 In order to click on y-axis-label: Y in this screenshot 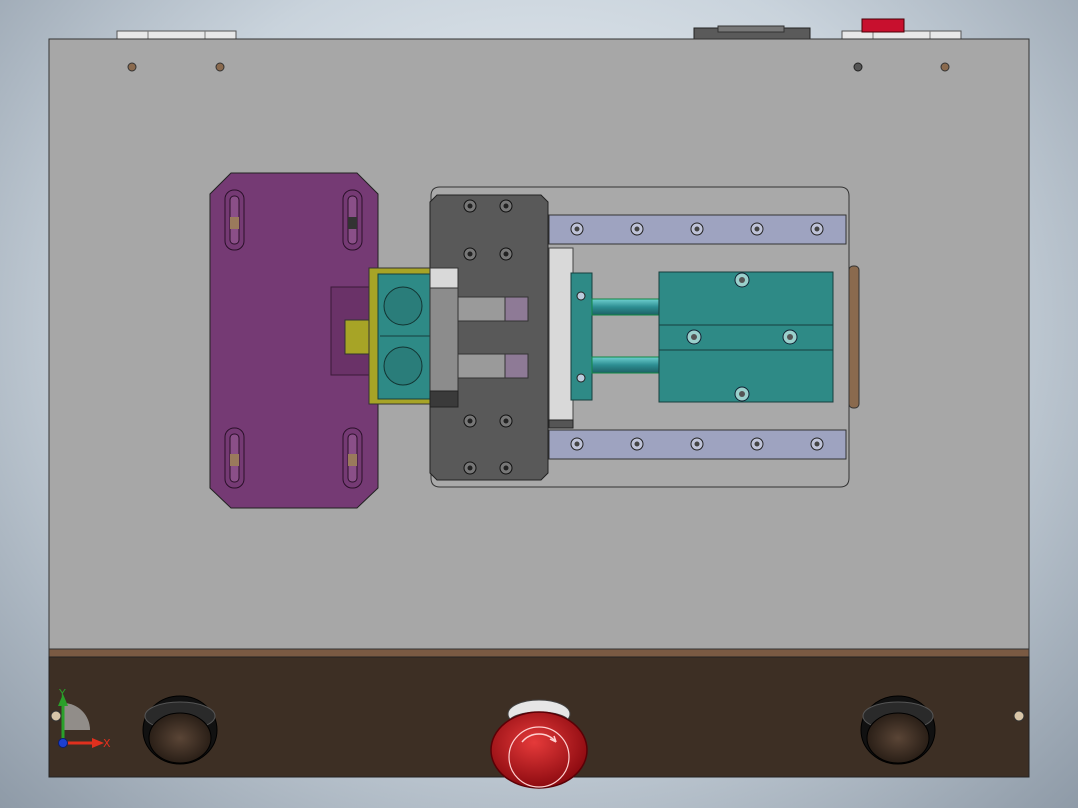, I will do `click(62, 693)`.